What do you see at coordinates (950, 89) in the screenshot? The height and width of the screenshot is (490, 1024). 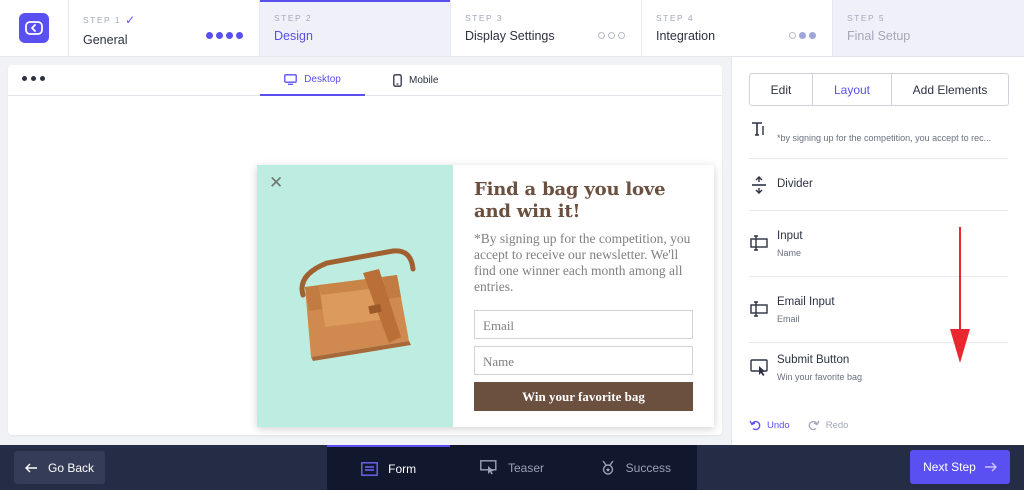 I see `tab-add-elements: Add Elements` at bounding box center [950, 89].